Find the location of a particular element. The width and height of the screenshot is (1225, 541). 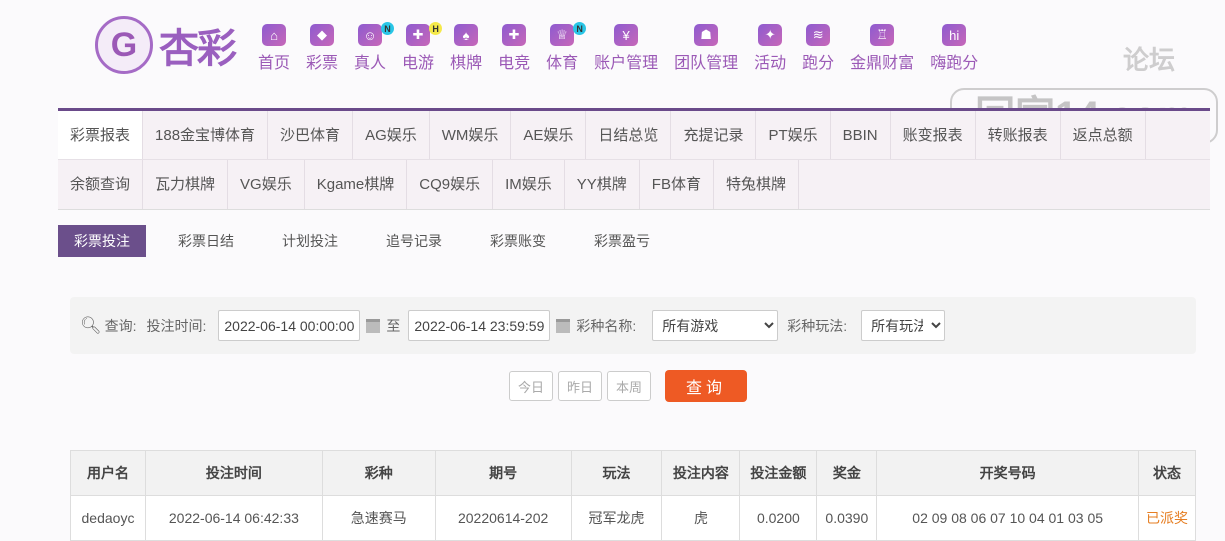

tab: IM娱乐 is located at coordinates (529, 184).